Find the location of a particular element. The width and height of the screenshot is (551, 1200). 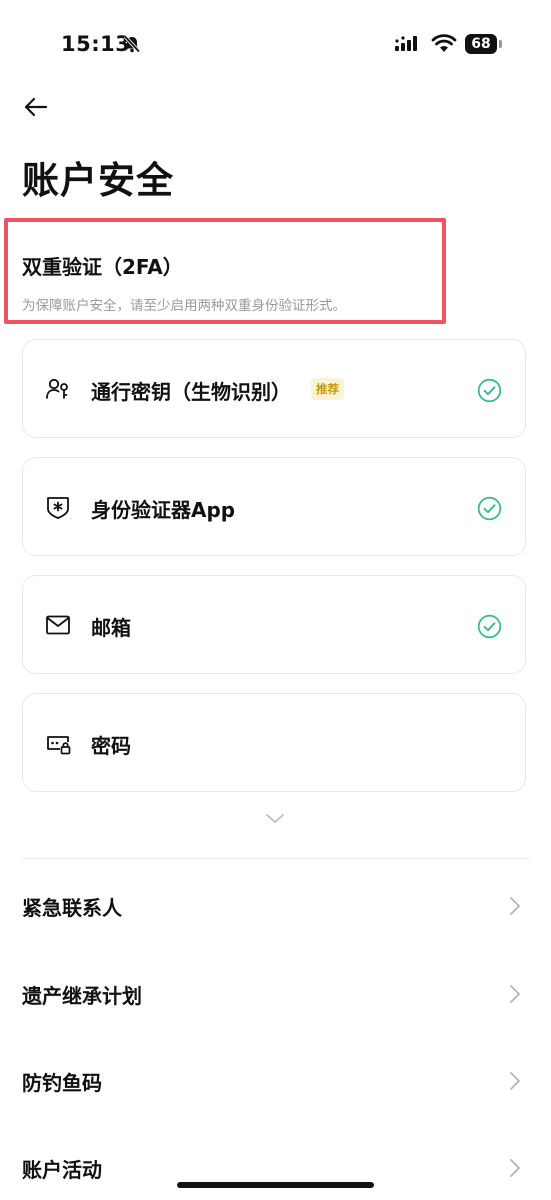

method-label: 密码 is located at coordinates (111, 746).